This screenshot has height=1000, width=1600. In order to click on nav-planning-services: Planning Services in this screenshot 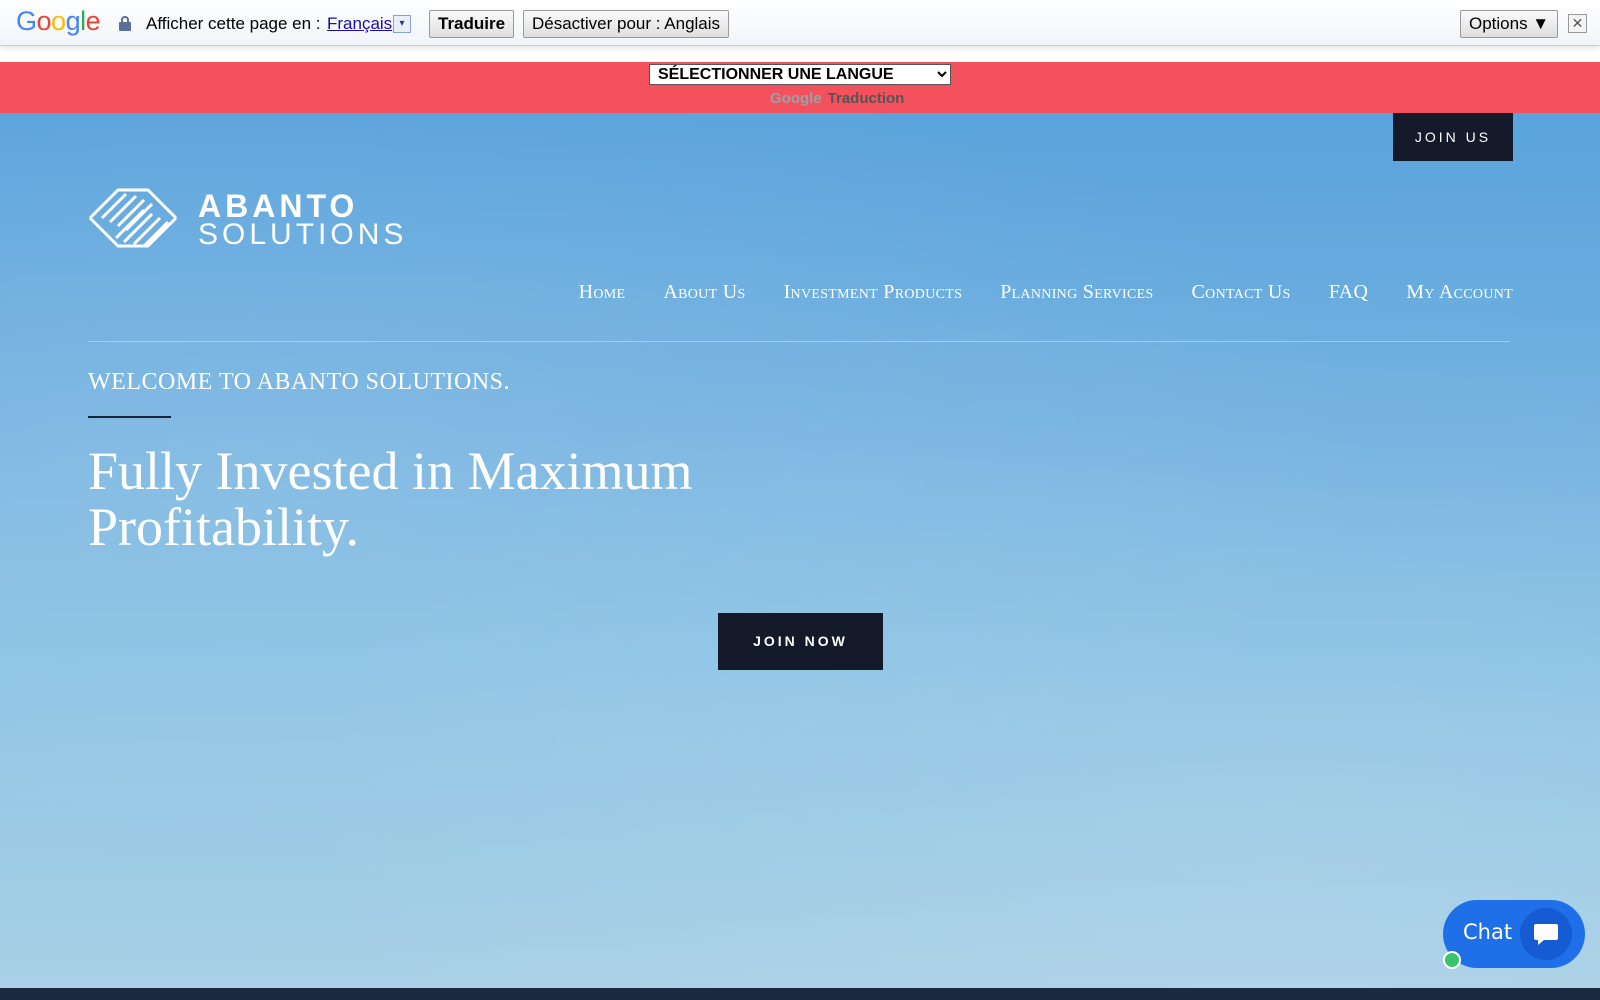, I will do `click(1076, 292)`.